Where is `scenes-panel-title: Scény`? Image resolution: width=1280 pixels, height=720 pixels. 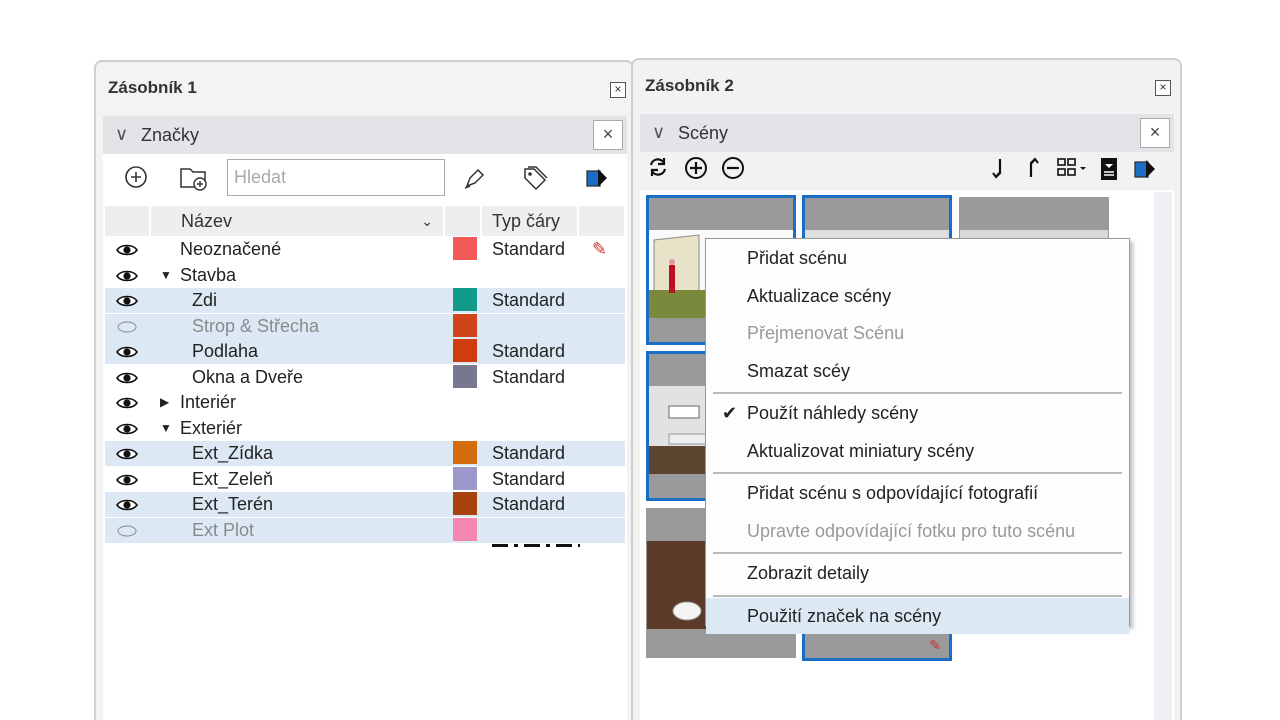
scenes-panel-title: Scény is located at coordinates (703, 133).